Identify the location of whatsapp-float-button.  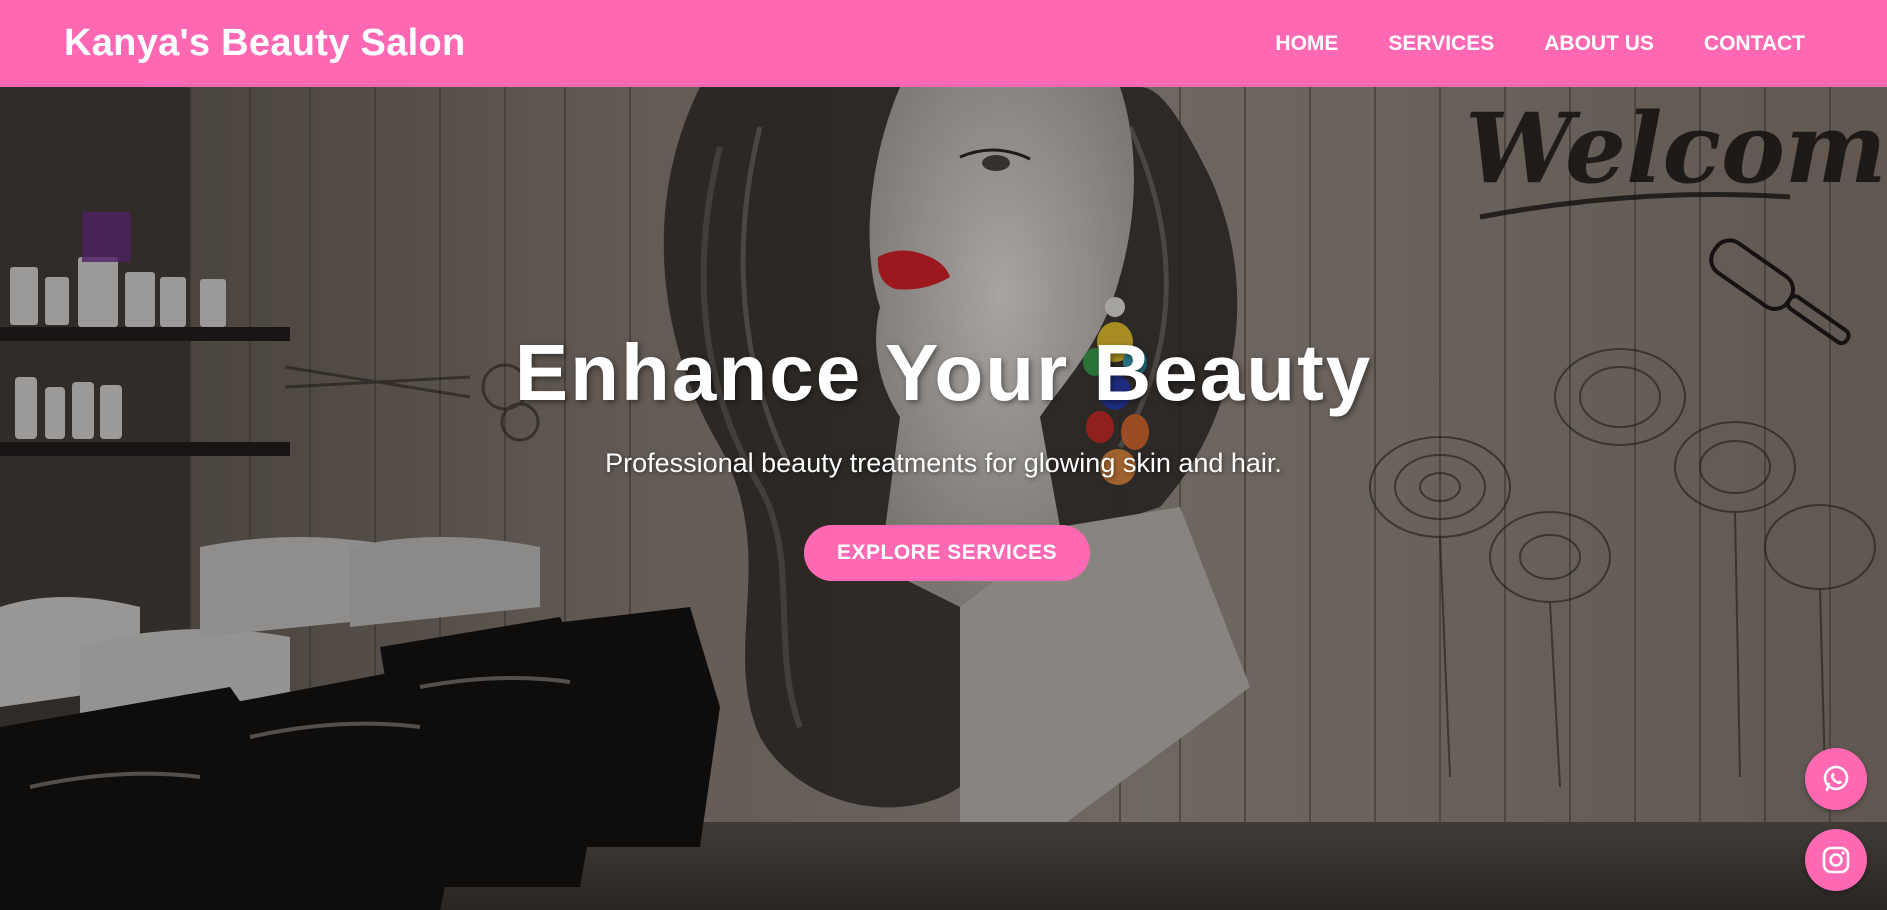
(1836, 779).